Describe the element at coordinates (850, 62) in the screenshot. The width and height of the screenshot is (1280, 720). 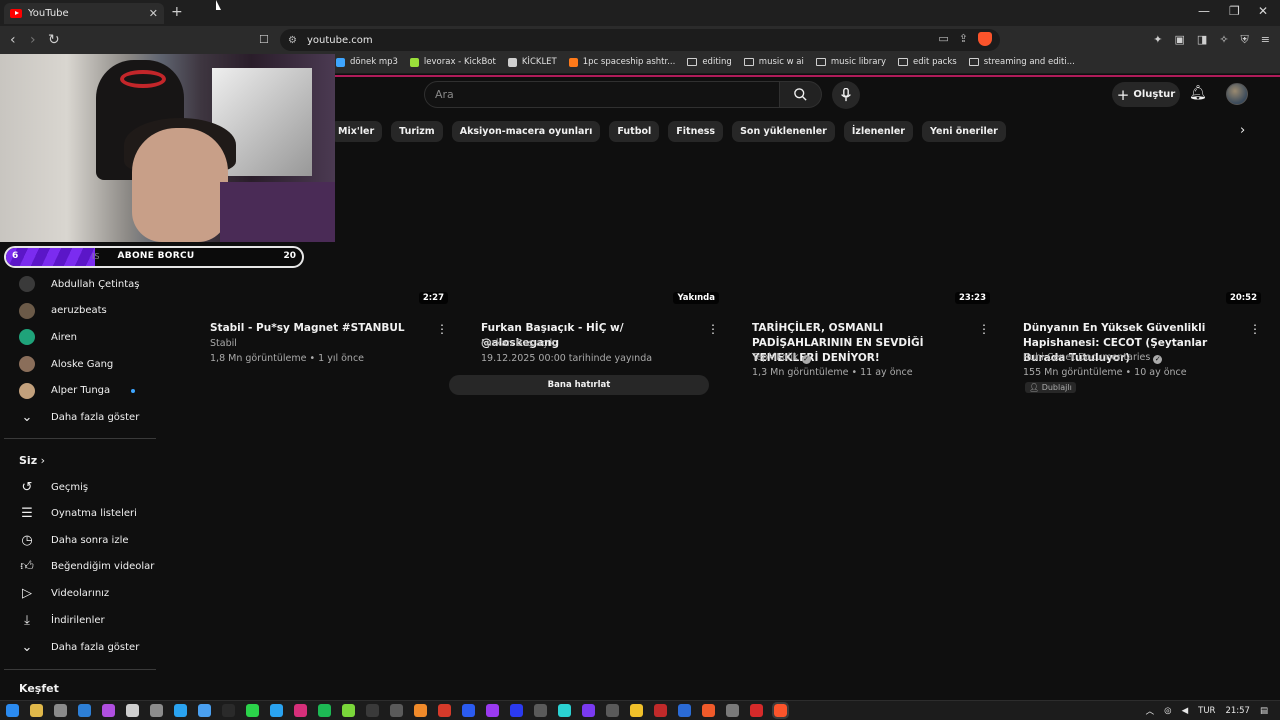
I see `bookmark-item: music library` at that location.